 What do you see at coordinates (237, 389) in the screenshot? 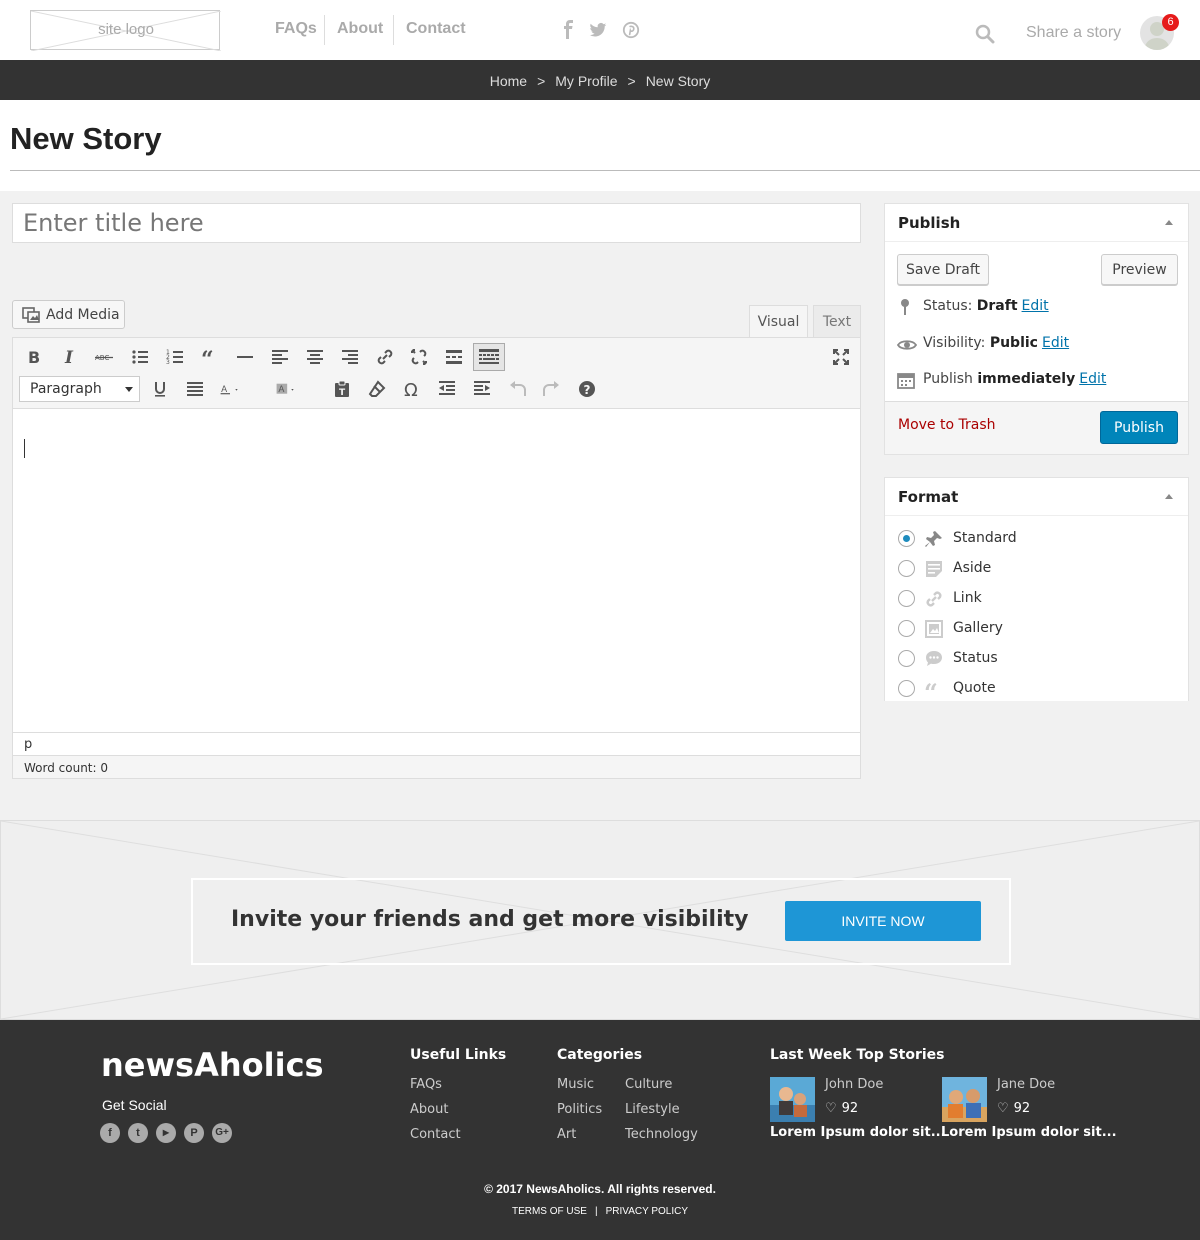
I see `text-color-icon: A` at bounding box center [237, 389].